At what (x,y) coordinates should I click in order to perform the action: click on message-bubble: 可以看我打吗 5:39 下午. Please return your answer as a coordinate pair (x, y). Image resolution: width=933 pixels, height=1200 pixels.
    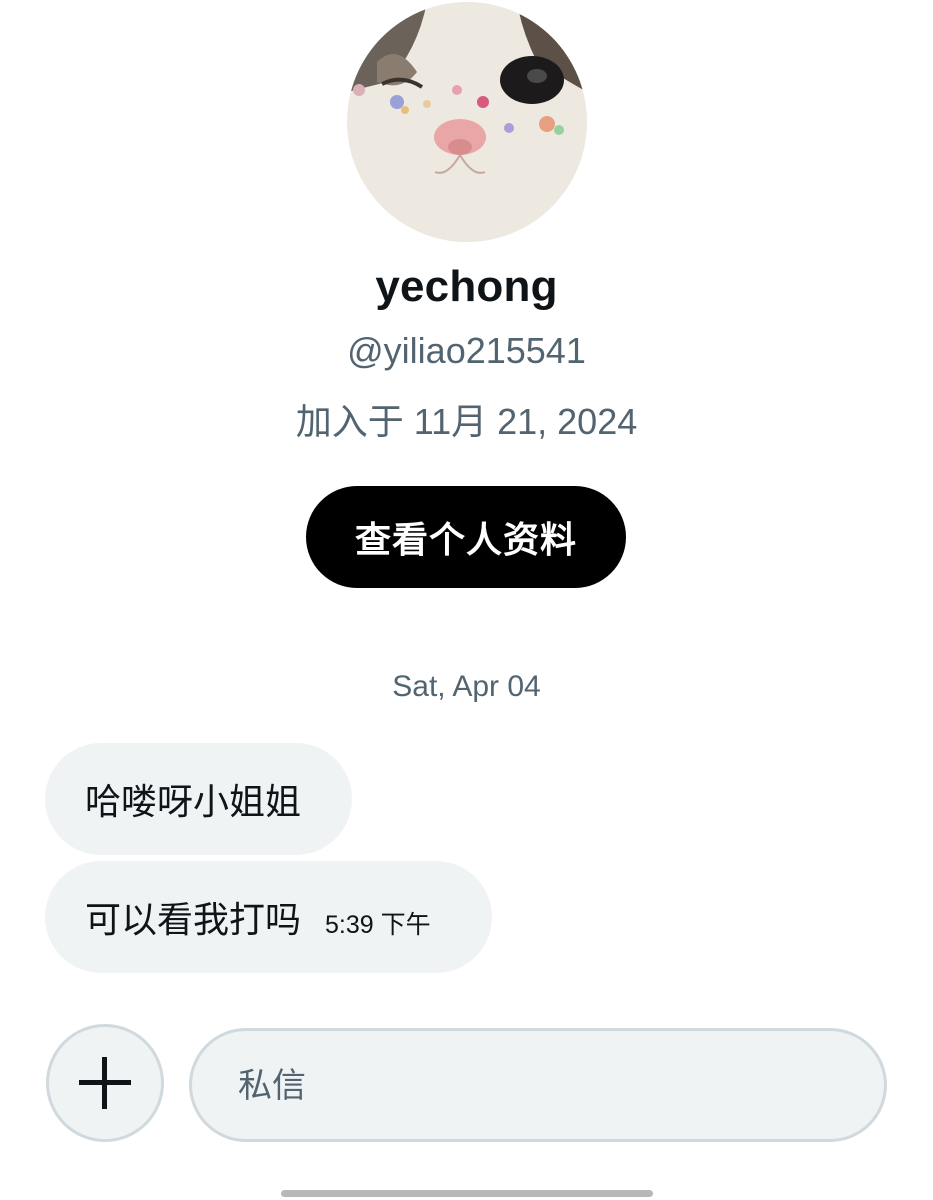
    Looking at the image, I should click on (268, 917).